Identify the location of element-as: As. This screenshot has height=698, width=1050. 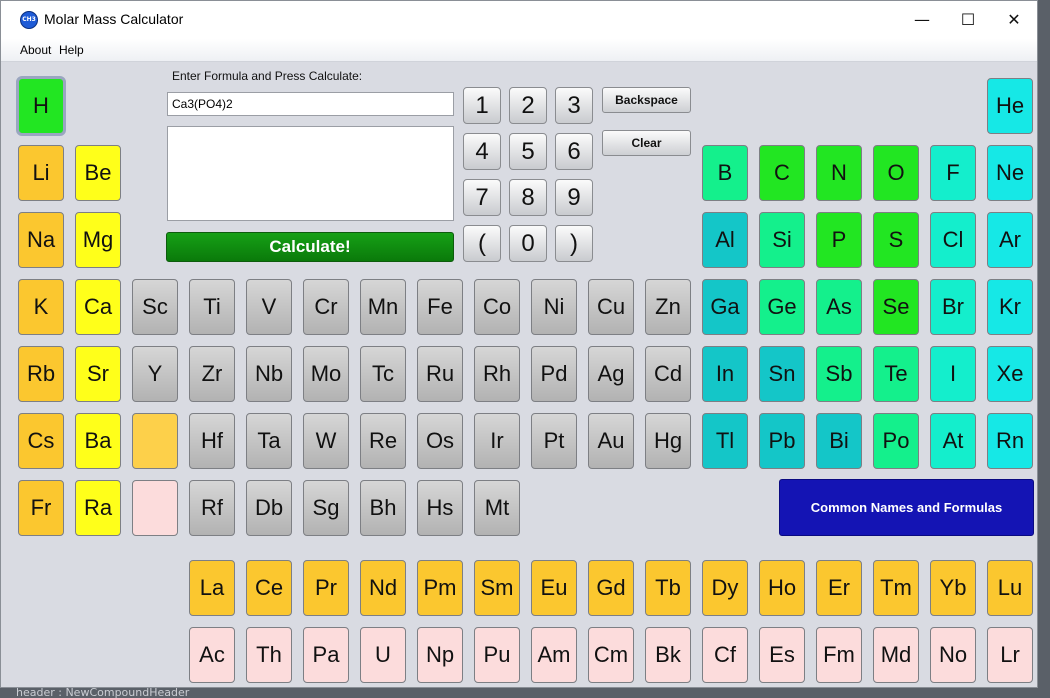
(839, 307).